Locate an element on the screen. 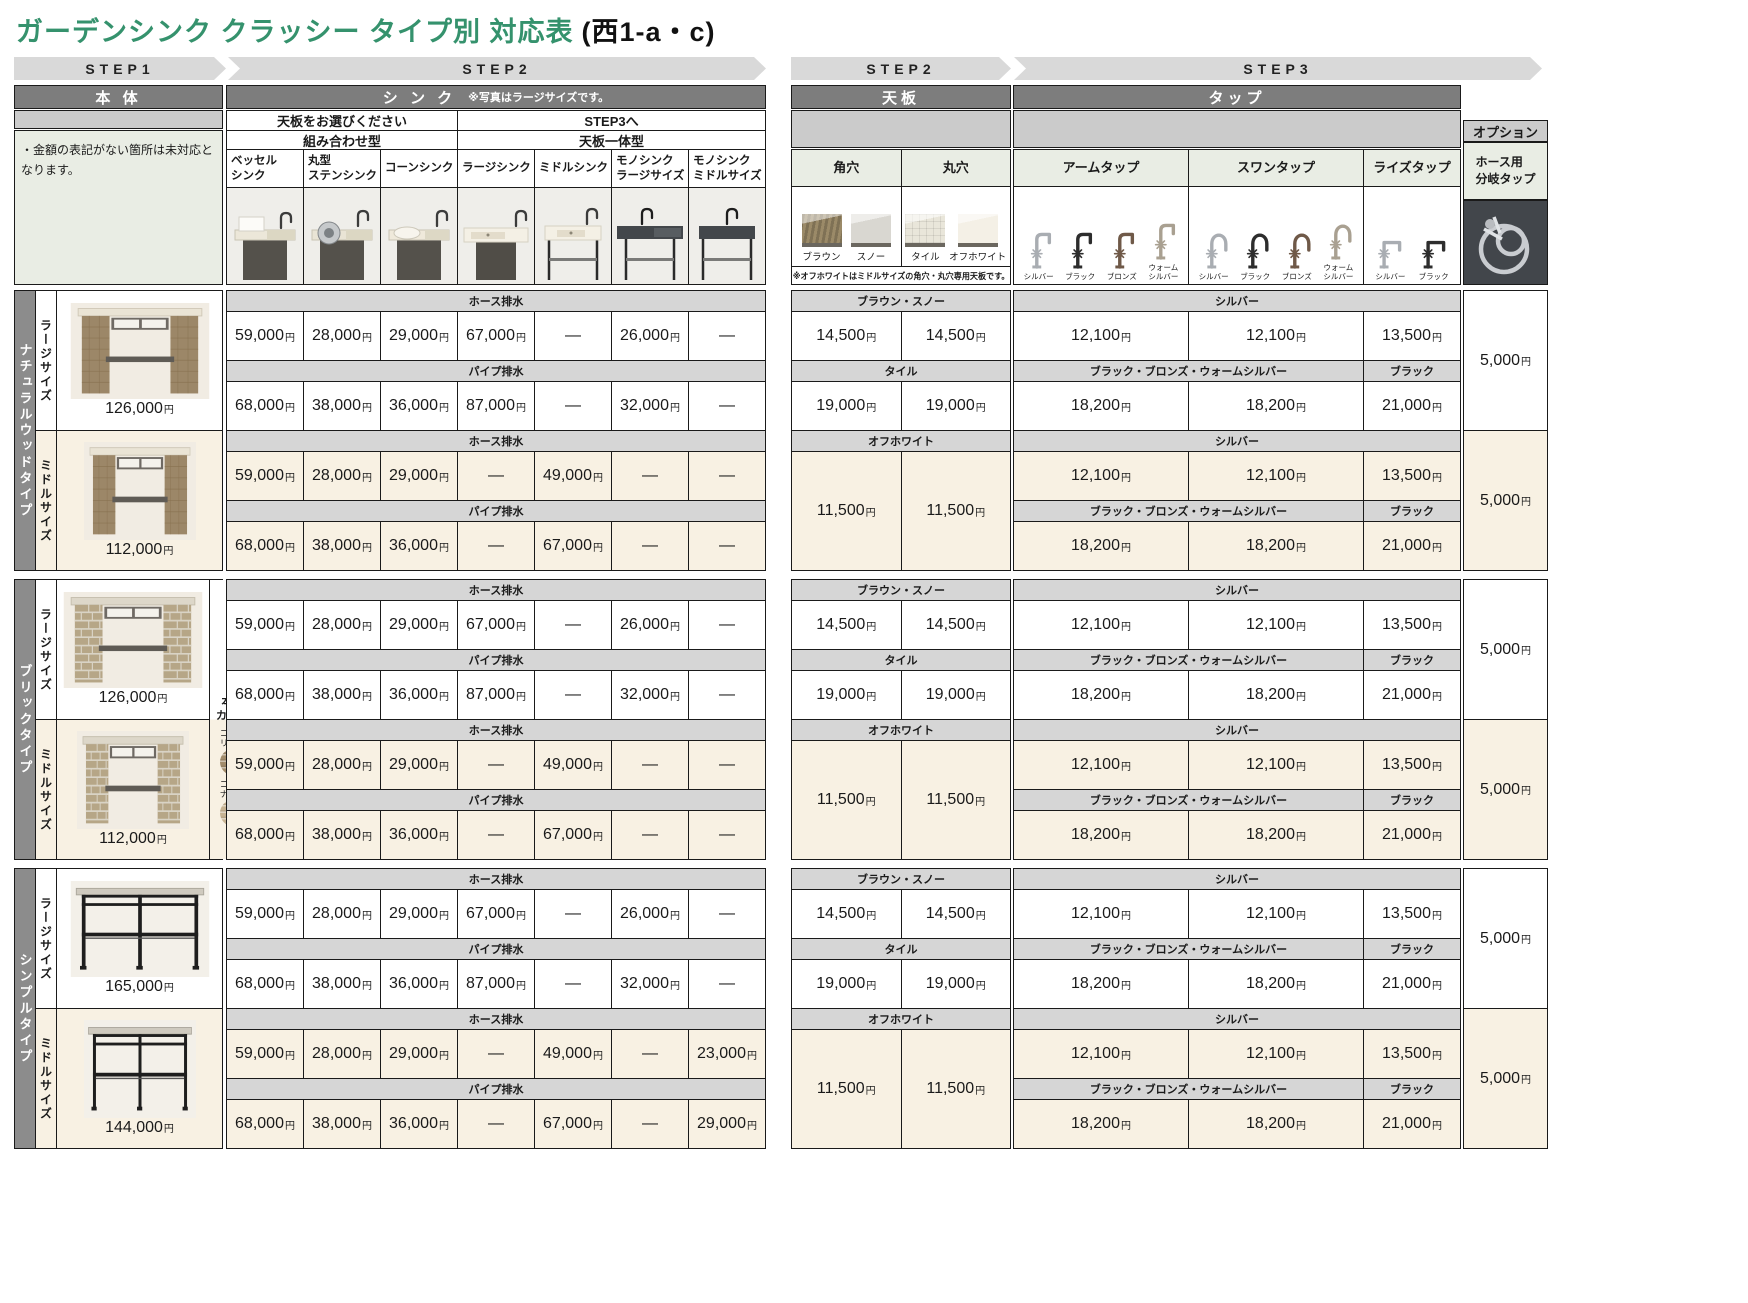 Image resolution: width=1748 pixels, height=1303 pixels. top-swatch-label: オフホワイト is located at coordinates (978, 257).